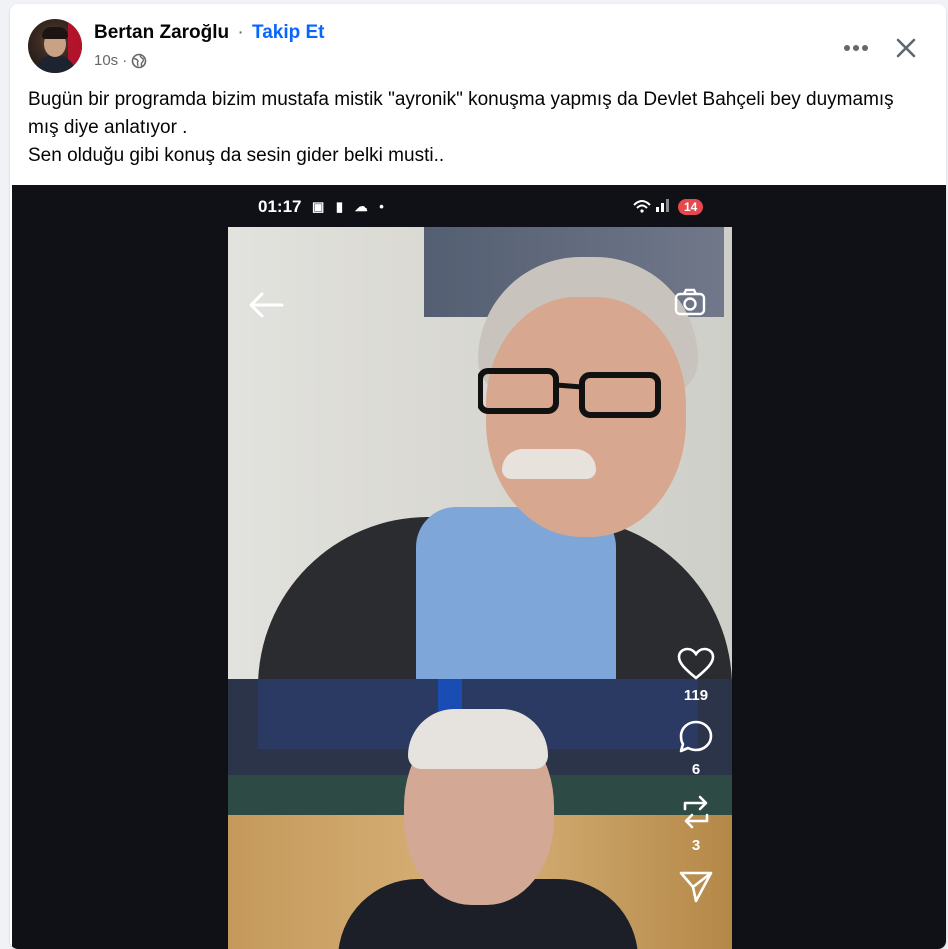 Image resolution: width=948 pixels, height=949 pixels. Describe the element at coordinates (280, 206) in the screenshot. I see `status-time: 01:17` at that location.